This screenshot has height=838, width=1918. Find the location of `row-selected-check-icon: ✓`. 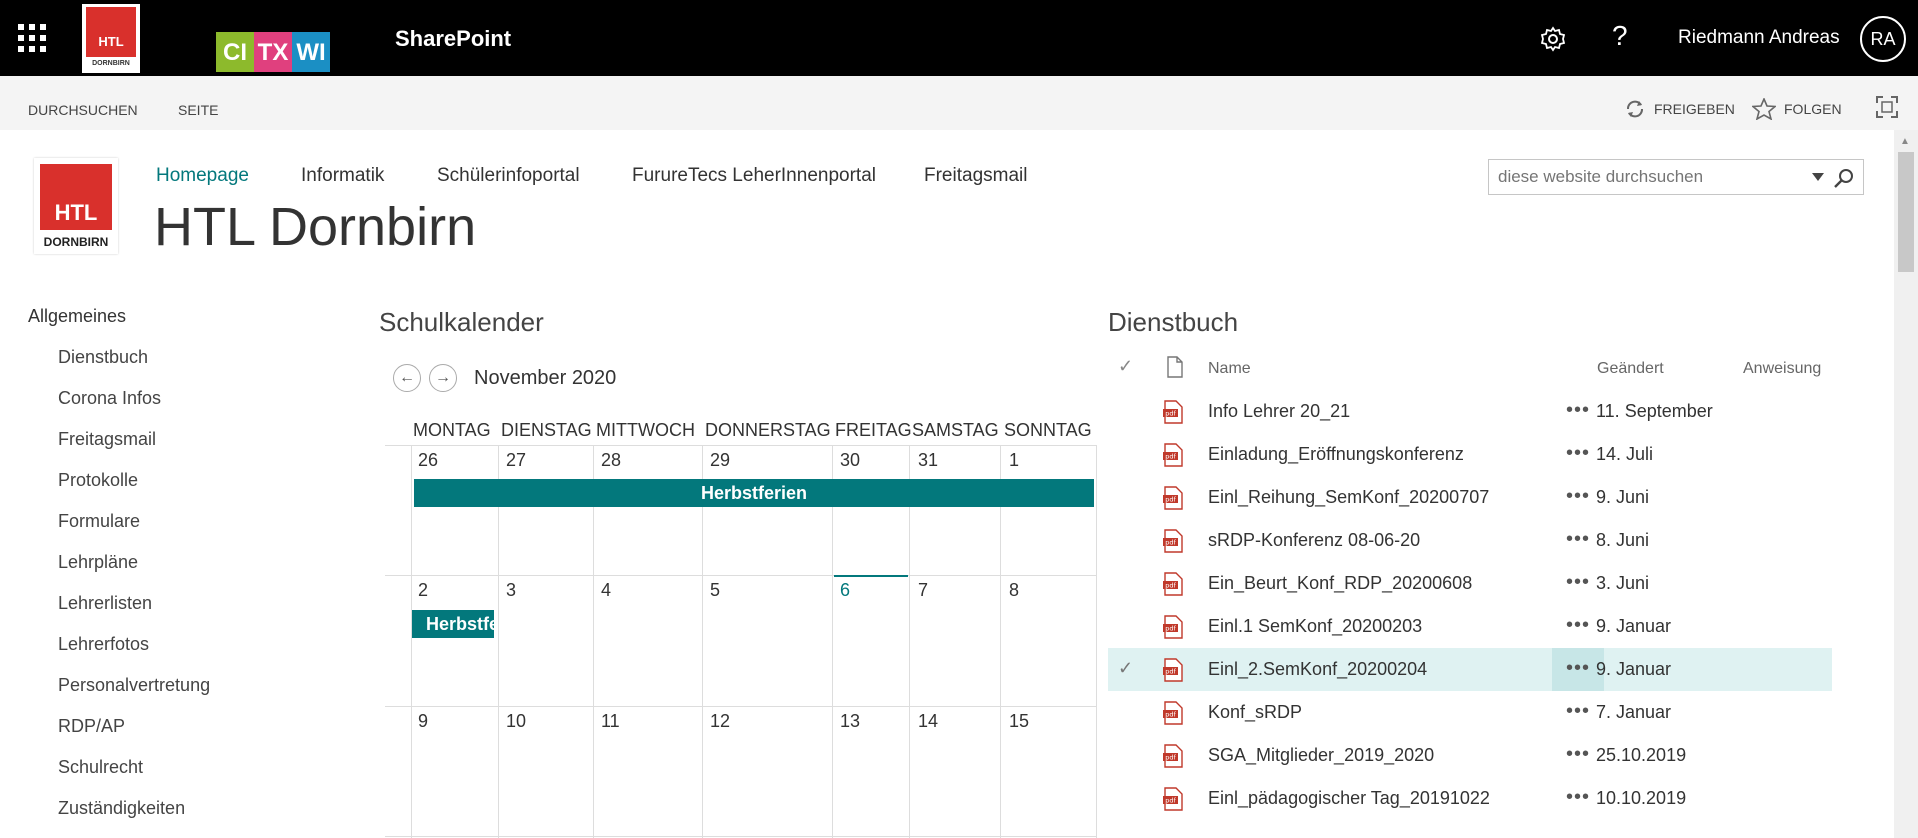

row-selected-check-icon: ✓ is located at coordinates (1125, 668).